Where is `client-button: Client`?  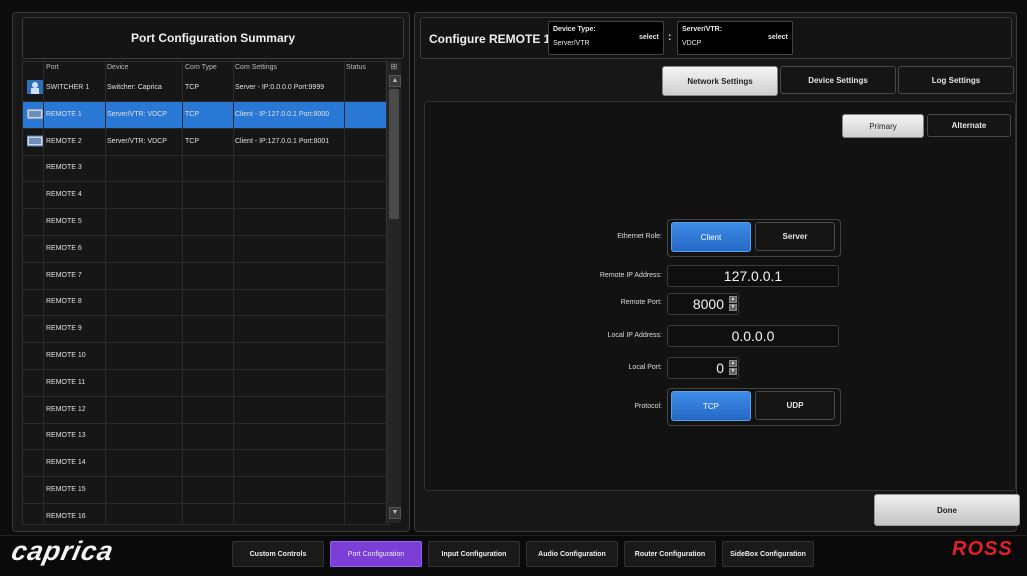 client-button: Client is located at coordinates (711, 237).